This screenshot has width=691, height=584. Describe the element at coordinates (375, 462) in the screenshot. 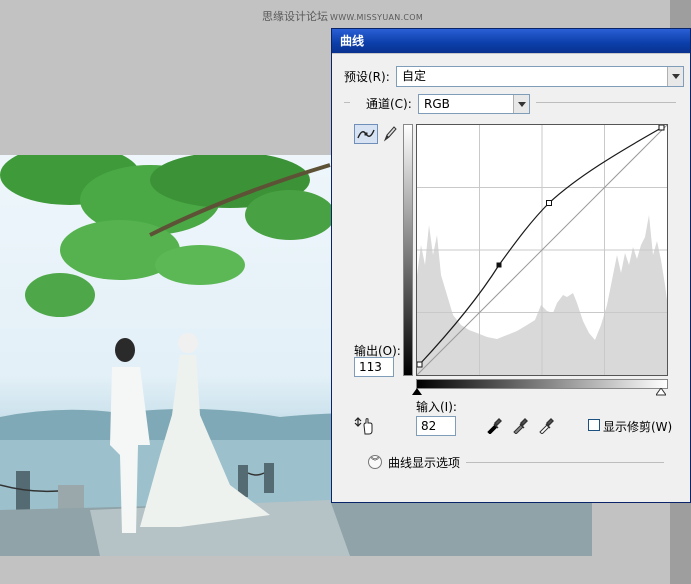

I see `double-chevron-down-icon: ︾` at that location.